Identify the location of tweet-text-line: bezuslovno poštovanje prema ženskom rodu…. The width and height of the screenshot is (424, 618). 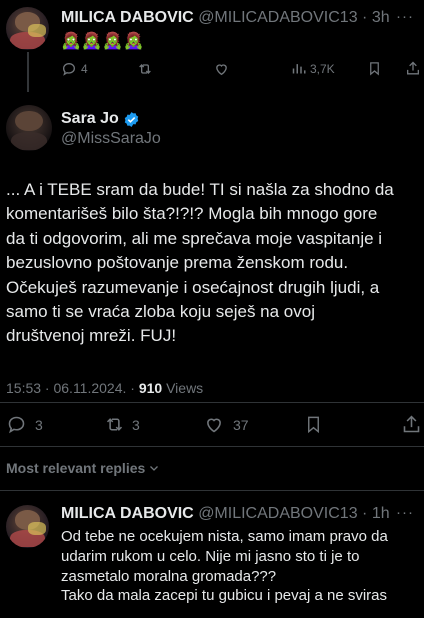
(177, 263).